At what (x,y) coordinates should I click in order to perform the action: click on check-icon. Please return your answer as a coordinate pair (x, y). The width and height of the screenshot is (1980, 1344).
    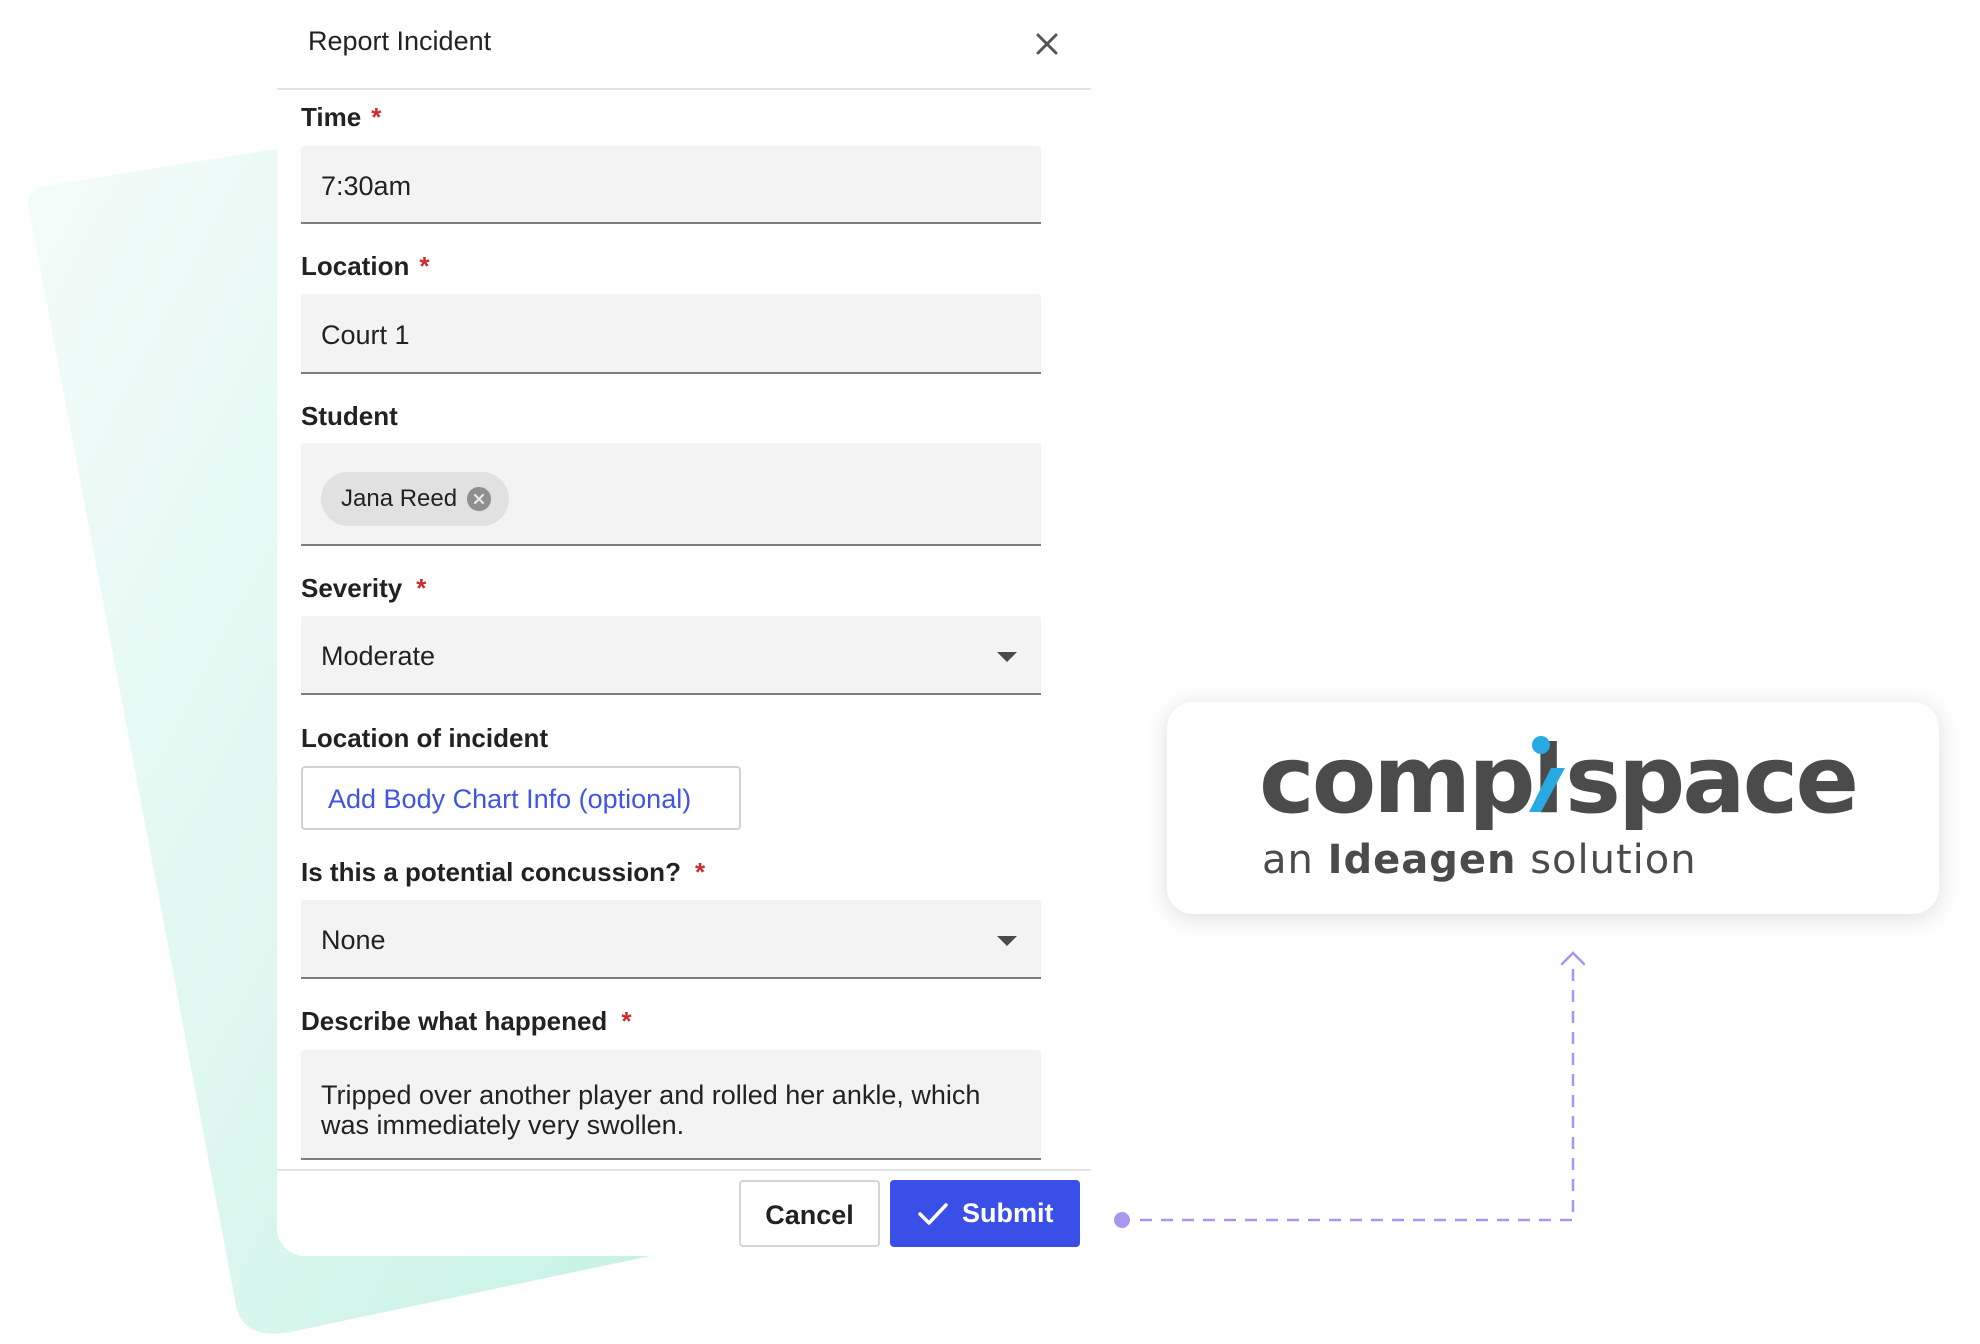
    Looking at the image, I should click on (933, 1214).